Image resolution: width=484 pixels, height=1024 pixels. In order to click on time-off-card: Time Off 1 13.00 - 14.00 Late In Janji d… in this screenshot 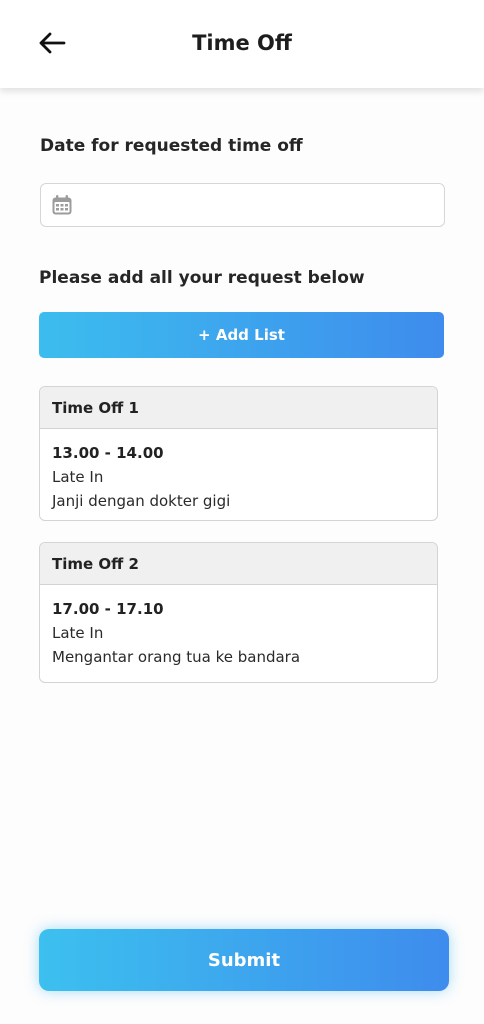, I will do `click(238, 453)`.